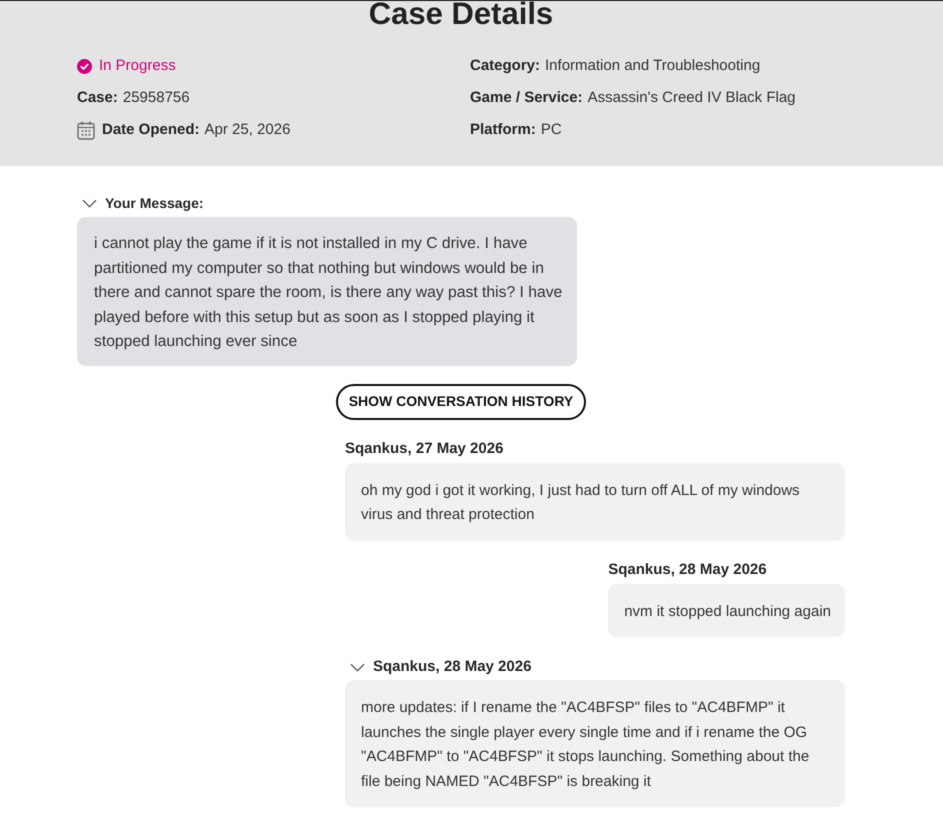  What do you see at coordinates (726, 610) in the screenshot?
I see `reply-bubble: nvm it stopped launching again` at bounding box center [726, 610].